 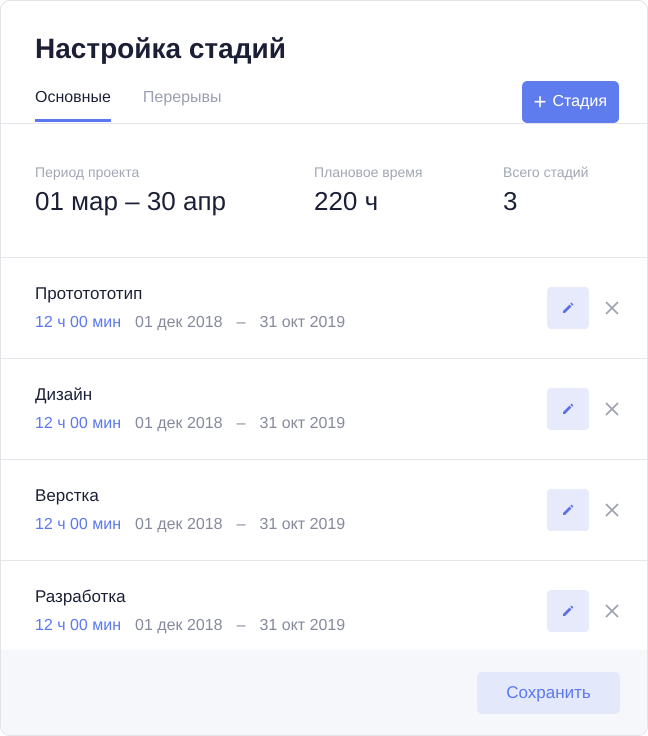 I want to click on stage-name: Дизайн, so click(x=63, y=395).